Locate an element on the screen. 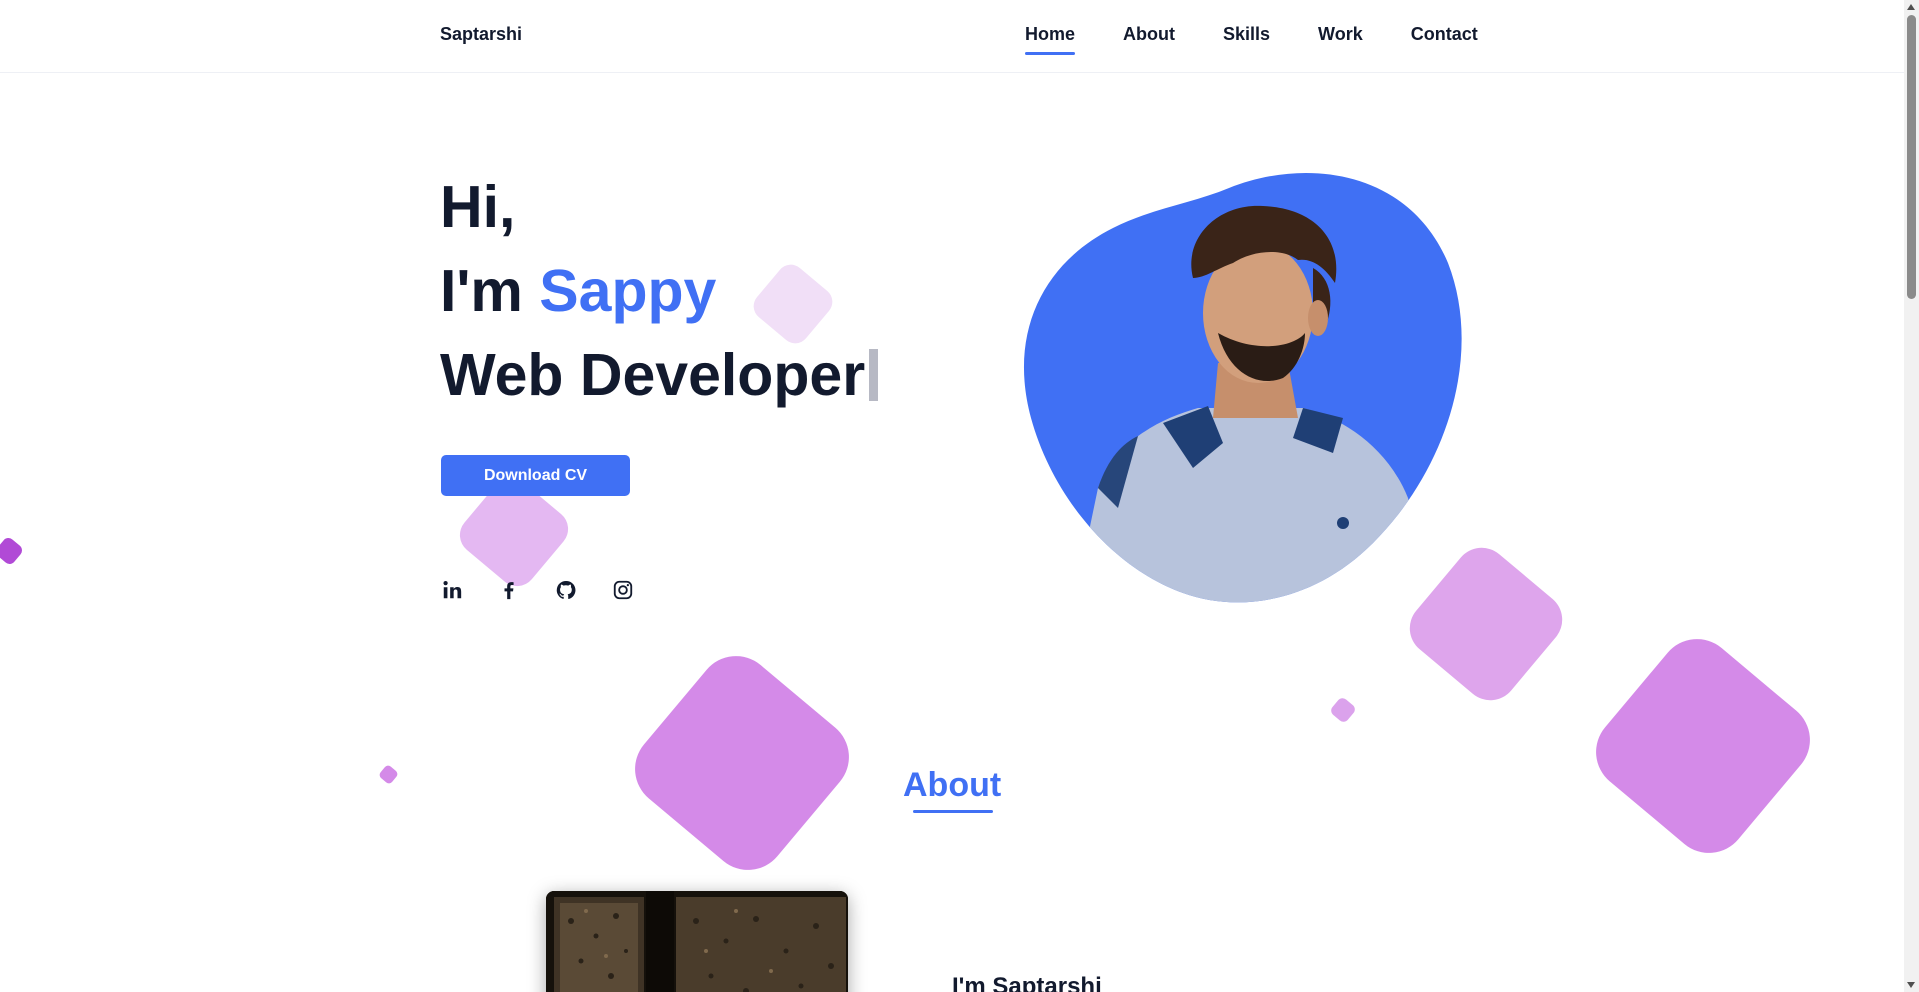  about-heading: About is located at coordinates (952, 785).